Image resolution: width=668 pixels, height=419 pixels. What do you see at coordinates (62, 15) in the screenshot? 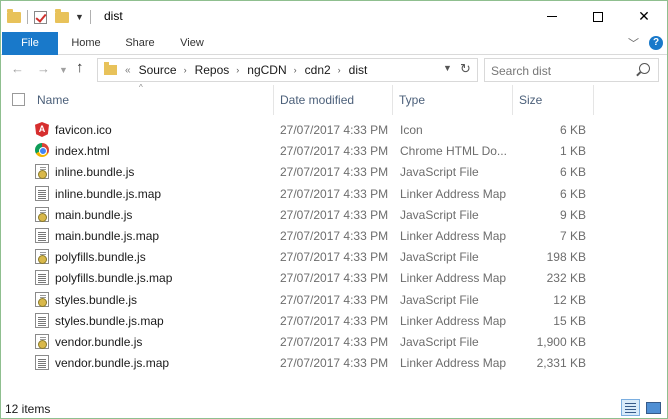
I see `new-folder-icon` at bounding box center [62, 15].